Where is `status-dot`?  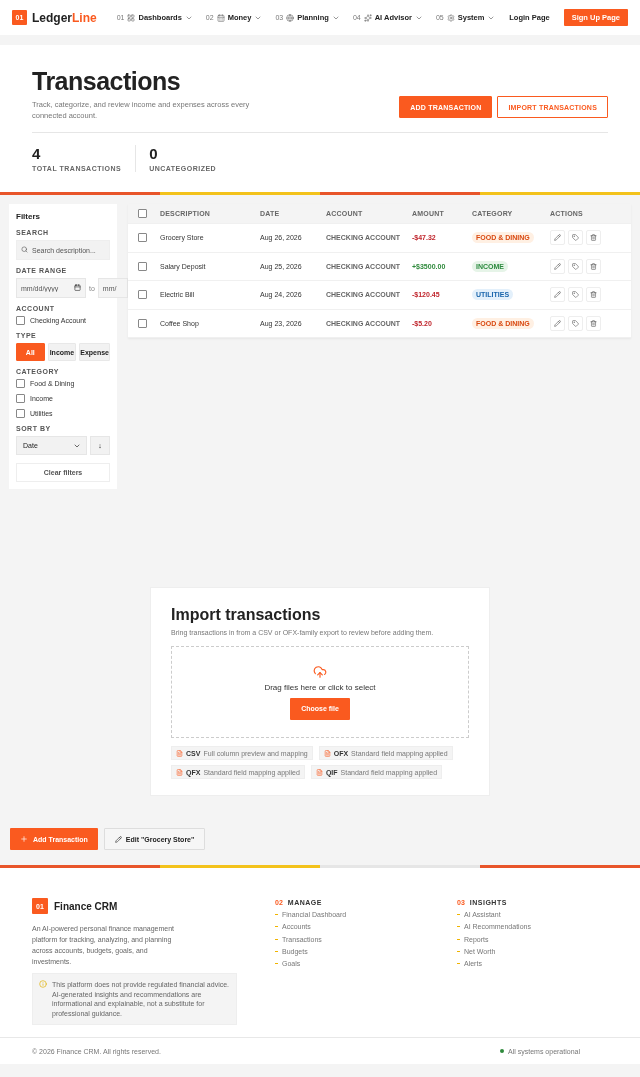 status-dot is located at coordinates (502, 1051).